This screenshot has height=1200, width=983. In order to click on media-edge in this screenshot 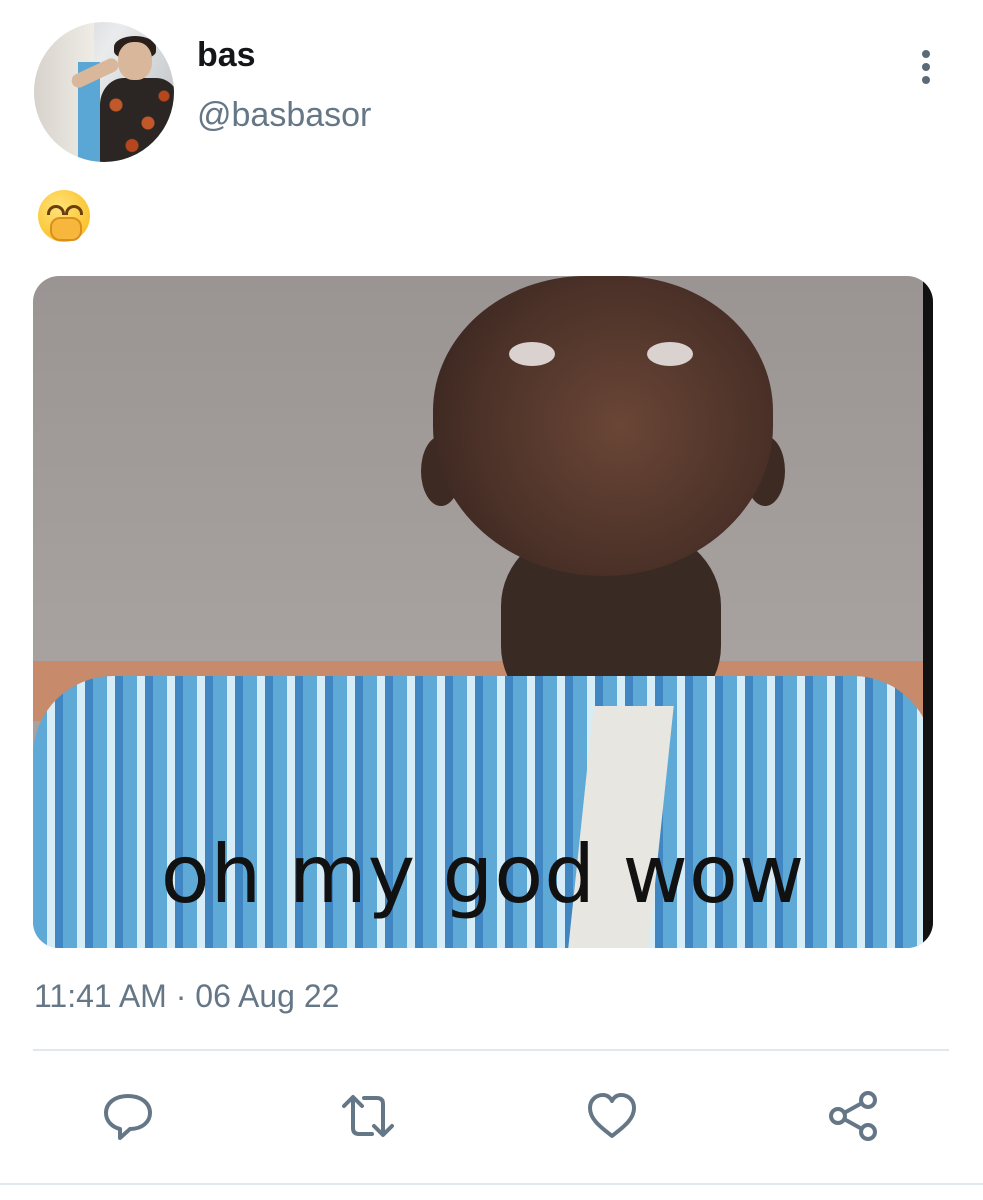, I will do `click(928, 612)`.